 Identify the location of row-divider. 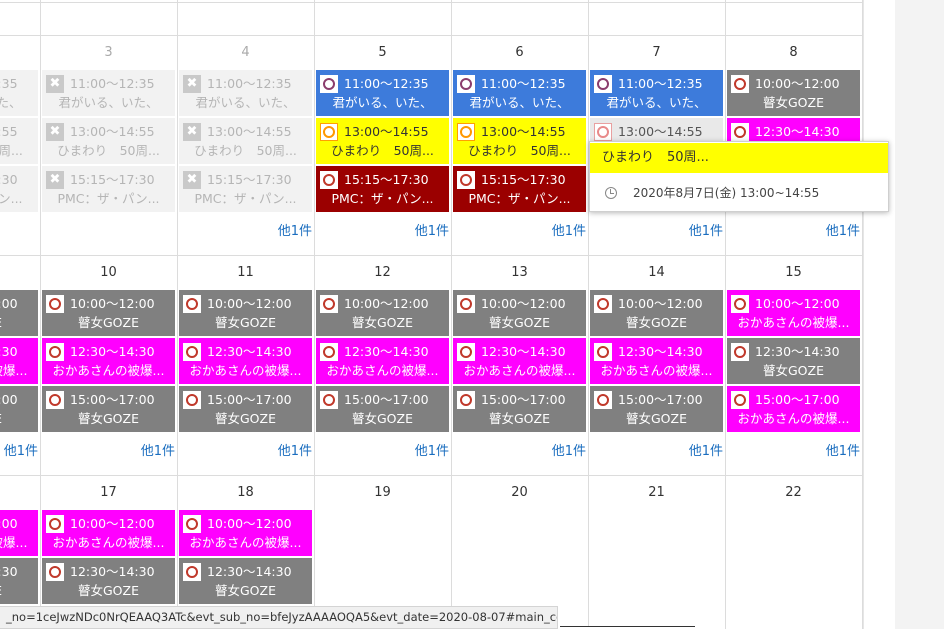
(431, 35).